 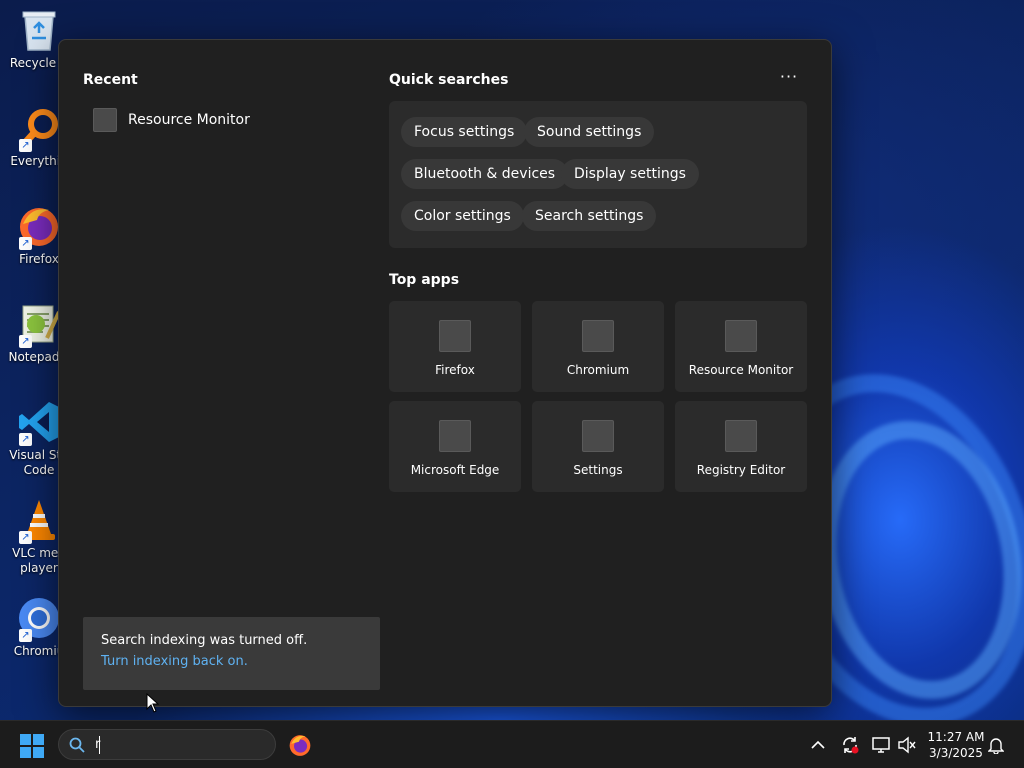 I want to click on top-app-resource-monitor: Resource Monitor, so click(x=741, y=346).